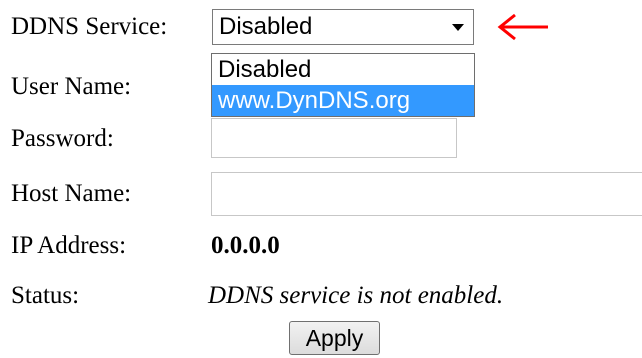 The height and width of the screenshot is (358, 642). Describe the element at coordinates (426, 194) in the screenshot. I see `host-name-field` at that location.